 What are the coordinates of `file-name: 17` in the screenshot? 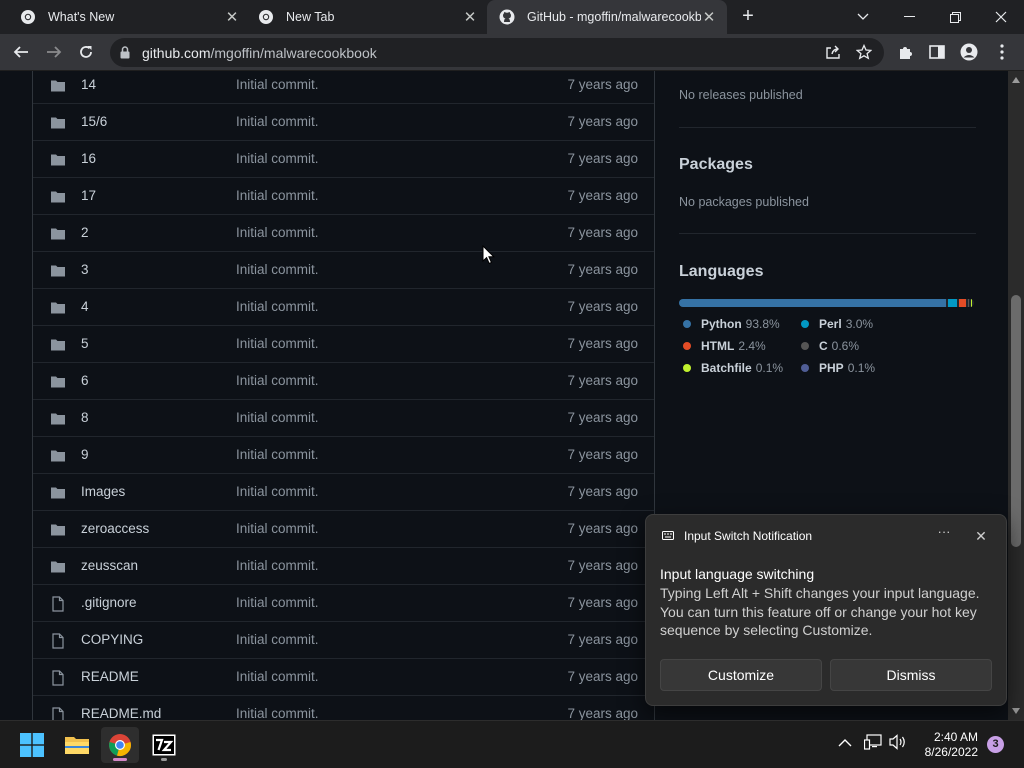 It's located at (88, 195).